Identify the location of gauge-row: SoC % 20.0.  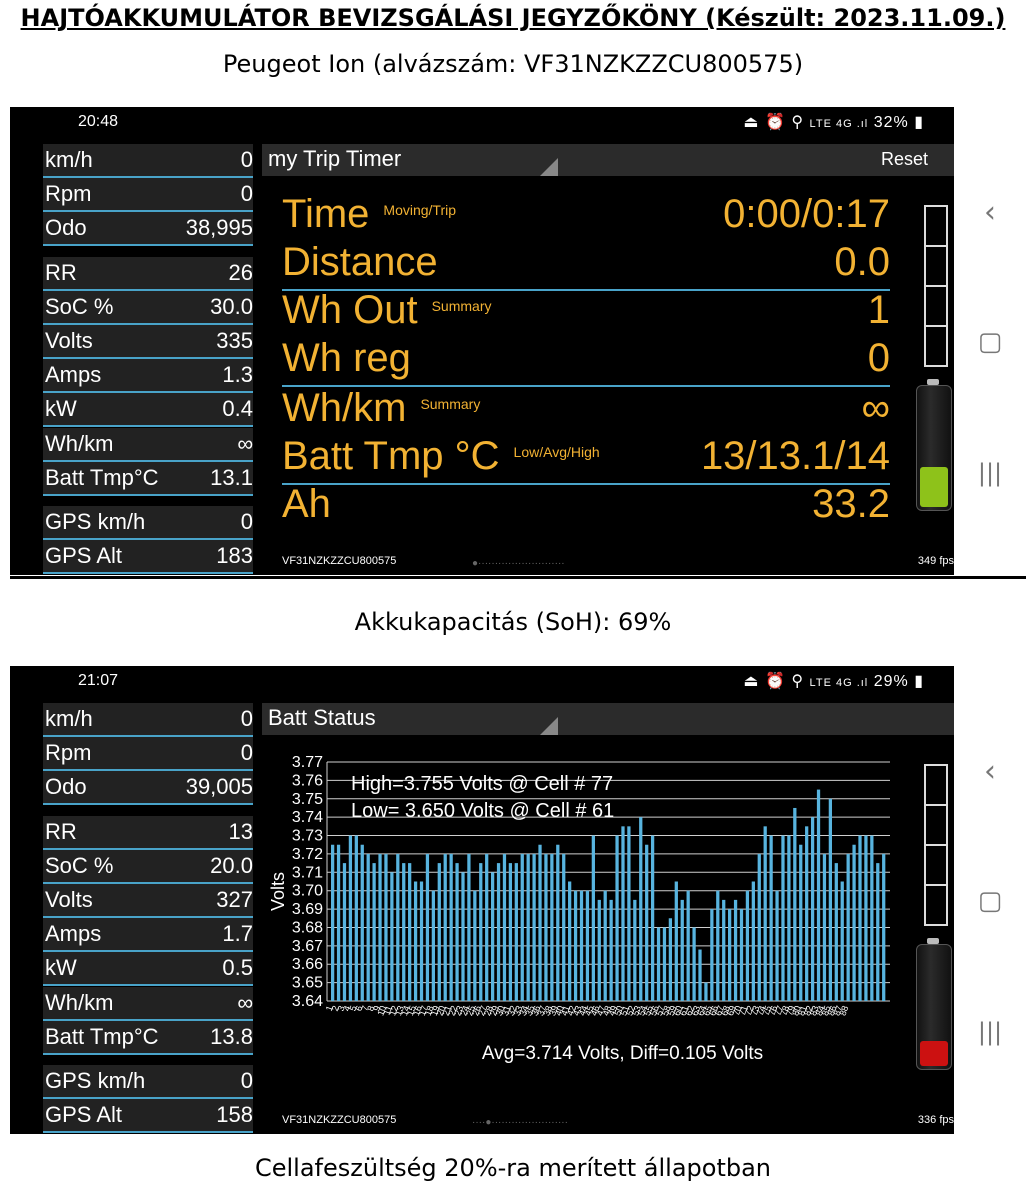
(148, 866).